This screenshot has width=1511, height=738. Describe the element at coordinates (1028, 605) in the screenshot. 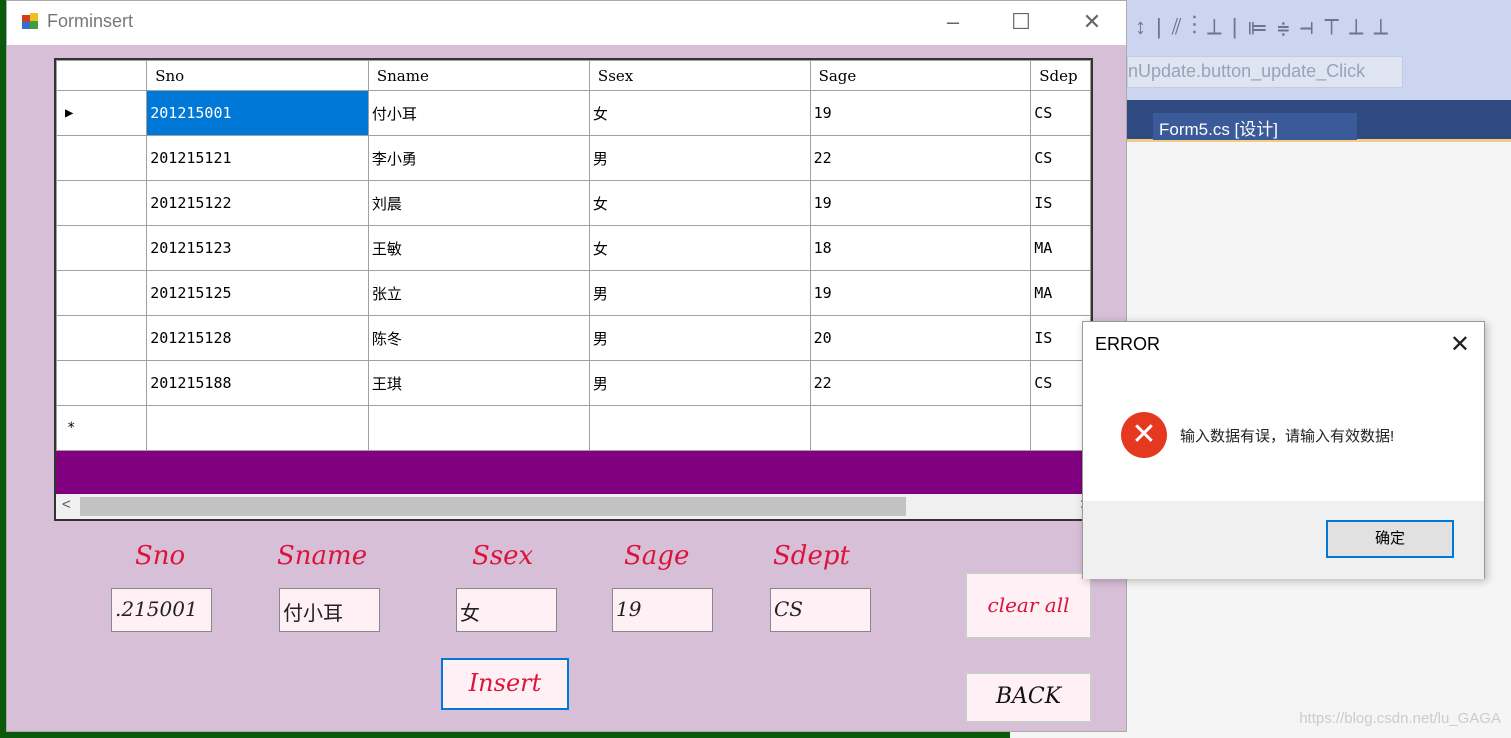

I see `clear-all-button: clear all` at that location.